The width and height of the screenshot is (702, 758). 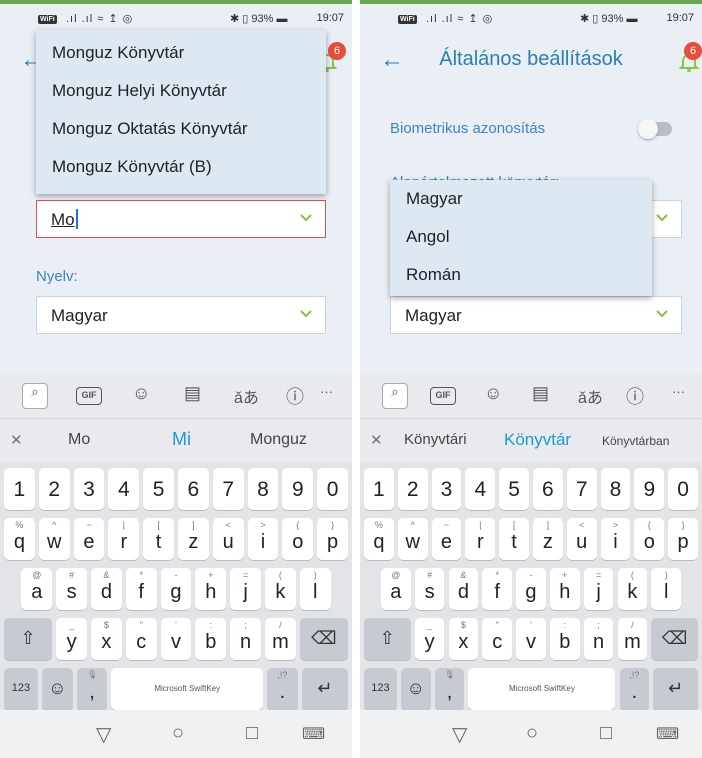 I want to click on key-2: 2, so click(x=412, y=489).